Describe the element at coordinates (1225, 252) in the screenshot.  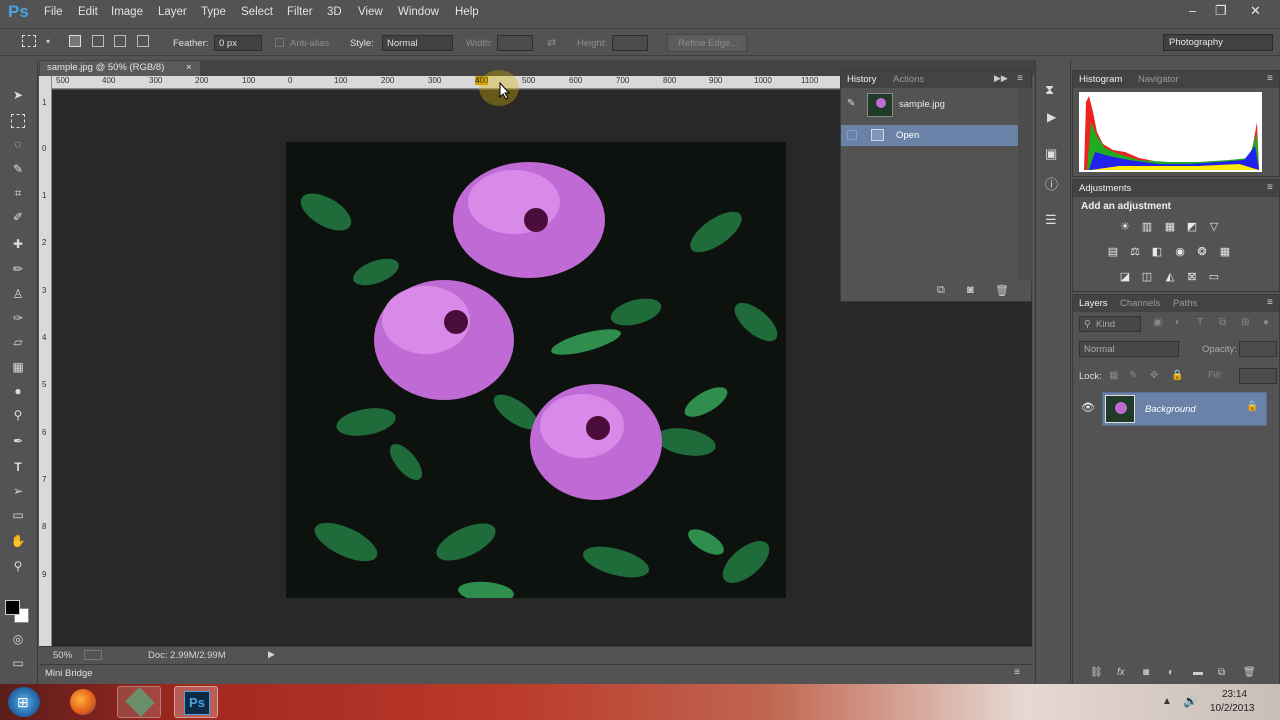
I see `color-lookup-icon: ▦` at that location.